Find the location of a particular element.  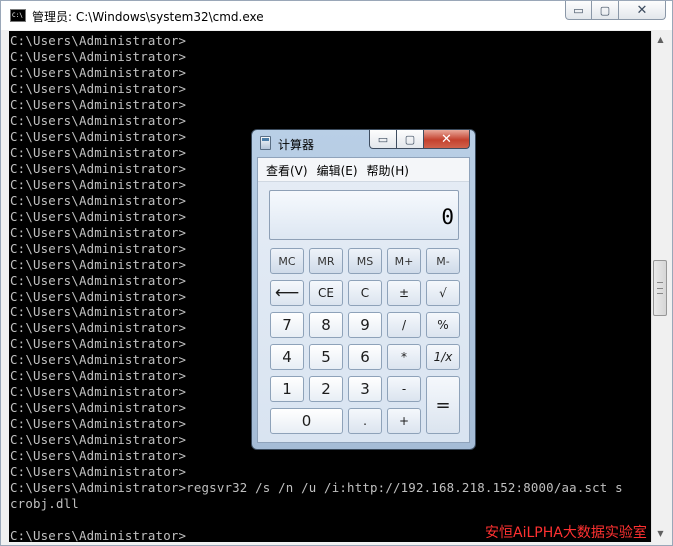

key-5: 5 is located at coordinates (326, 357).